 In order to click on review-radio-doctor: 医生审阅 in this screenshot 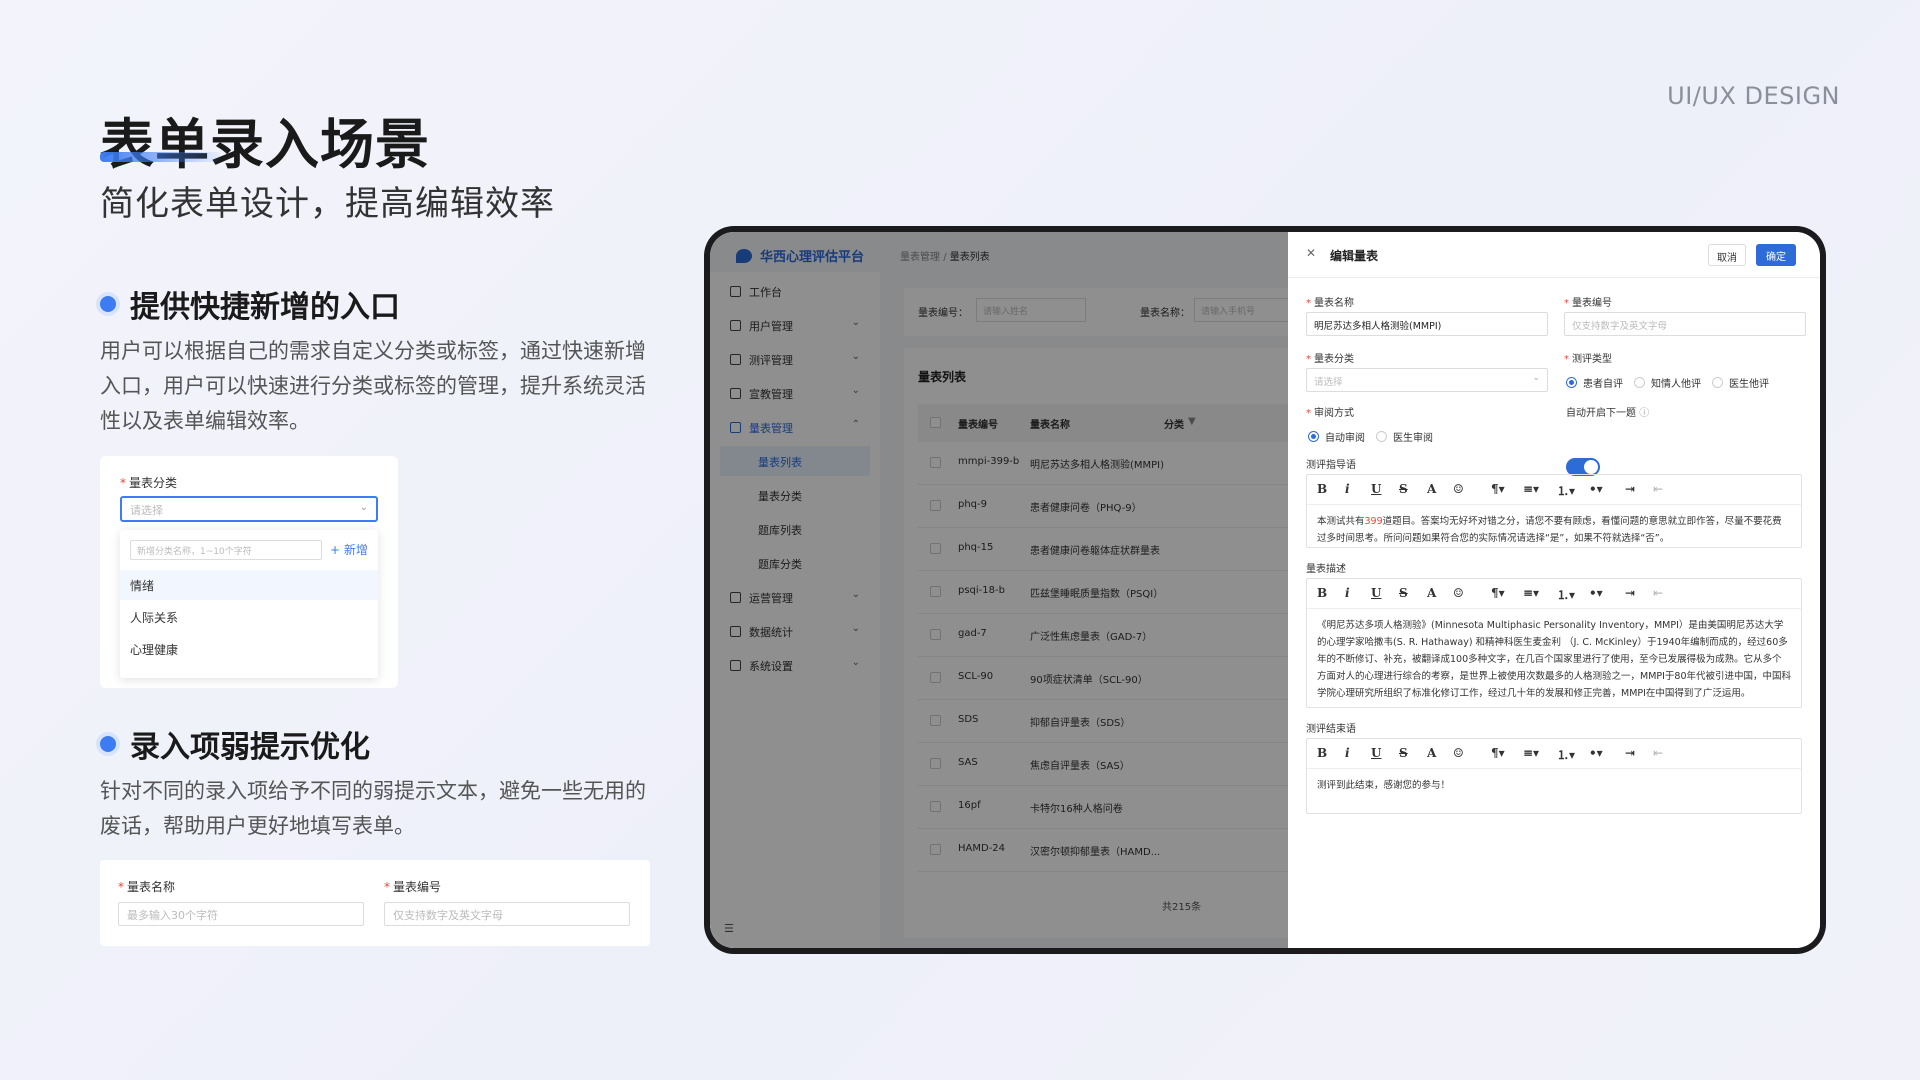, I will do `click(1404, 436)`.